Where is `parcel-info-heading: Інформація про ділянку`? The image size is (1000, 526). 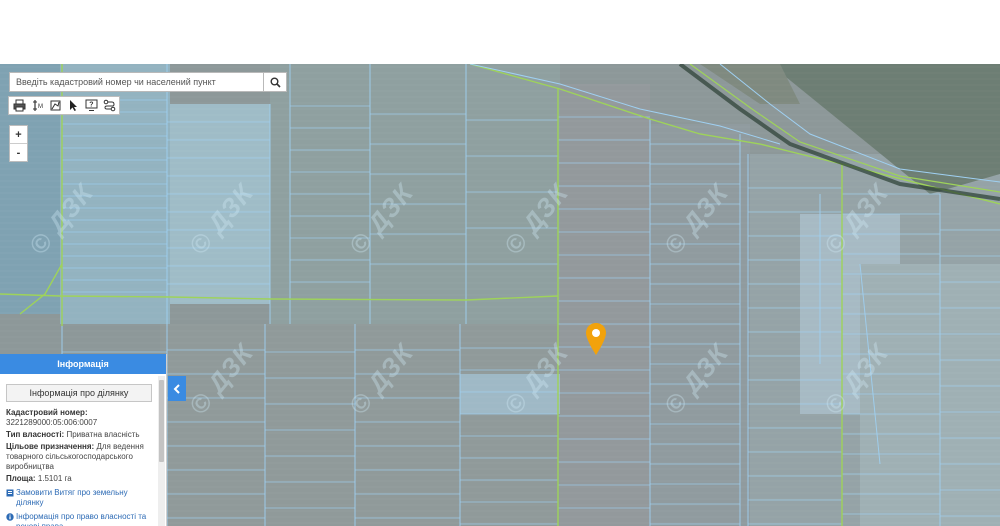
parcel-info-heading: Інформація про ділянку is located at coordinates (79, 393).